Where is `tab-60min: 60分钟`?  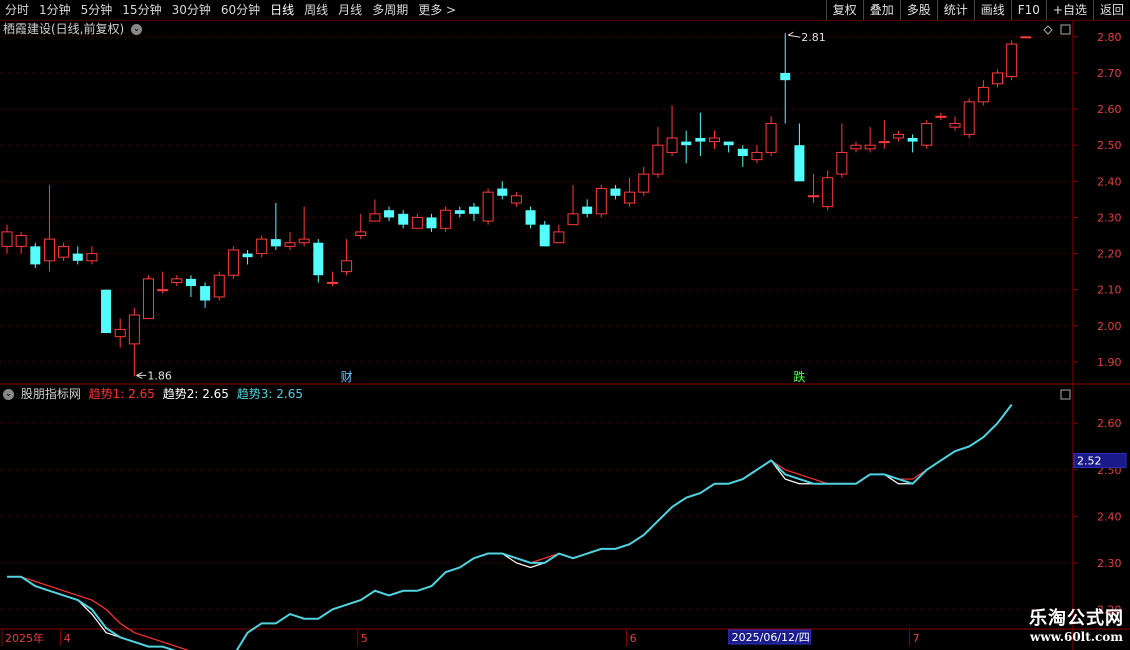
tab-60min: 60分钟 is located at coordinates (240, 10).